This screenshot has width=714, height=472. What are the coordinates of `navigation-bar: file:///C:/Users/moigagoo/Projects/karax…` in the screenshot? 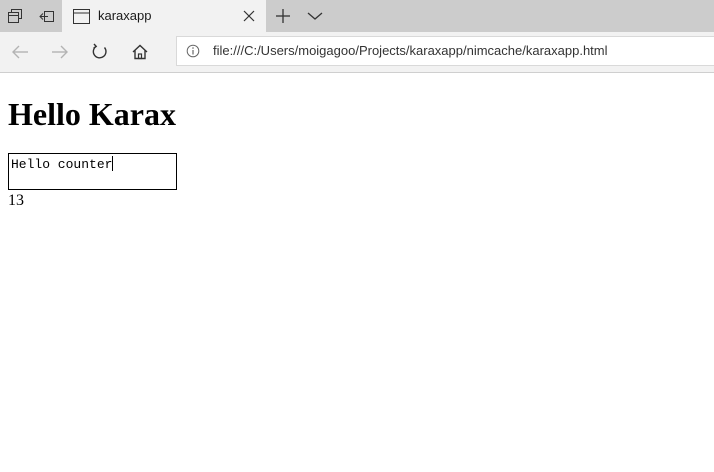 It's located at (357, 52).